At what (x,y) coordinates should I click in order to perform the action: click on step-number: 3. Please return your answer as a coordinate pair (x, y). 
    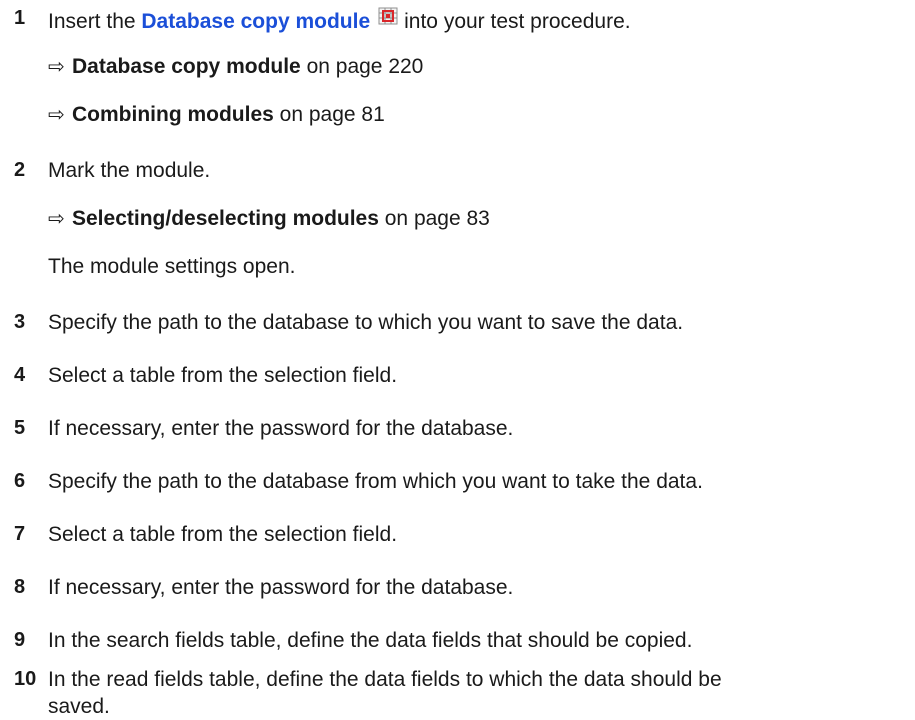
    Looking at the image, I should click on (20, 322).